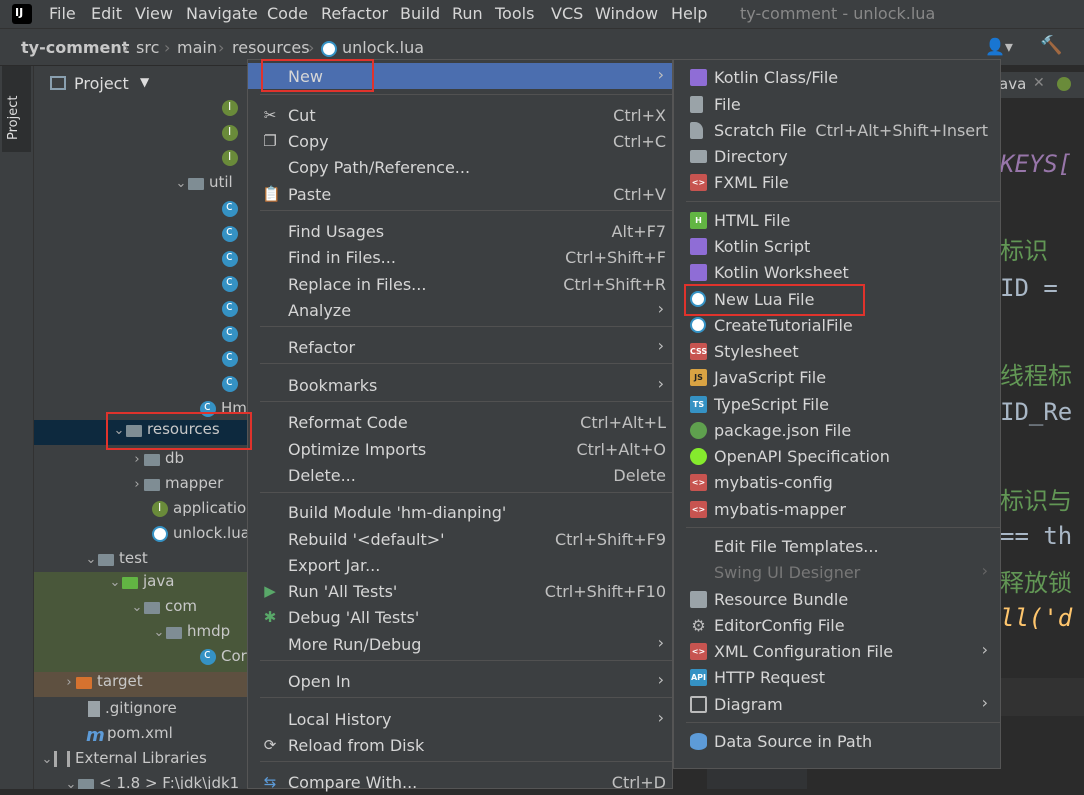  I want to click on close-tab-icon: ✕, so click(1039, 83).